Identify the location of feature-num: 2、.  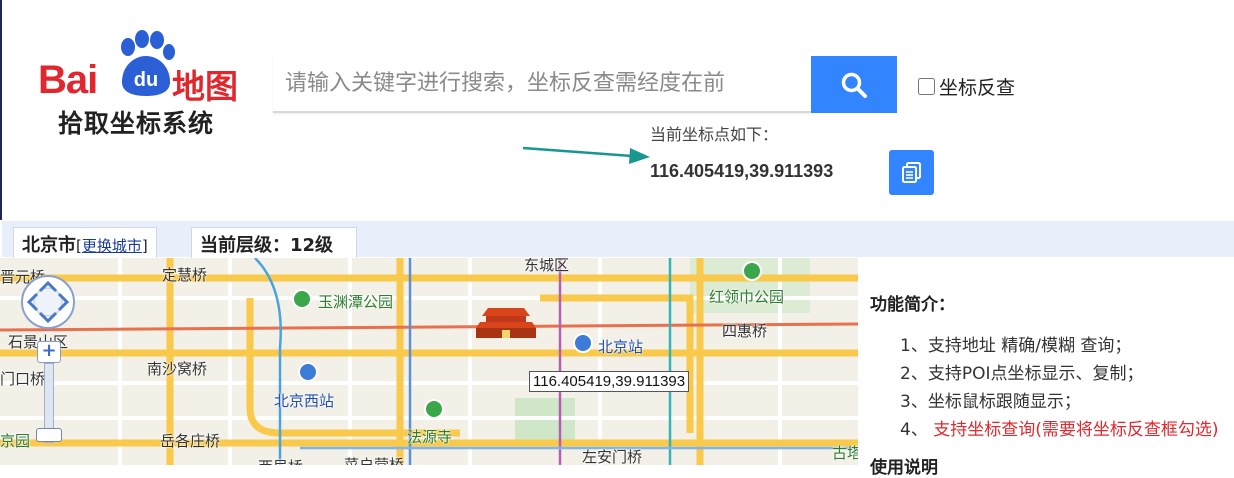
(914, 374).